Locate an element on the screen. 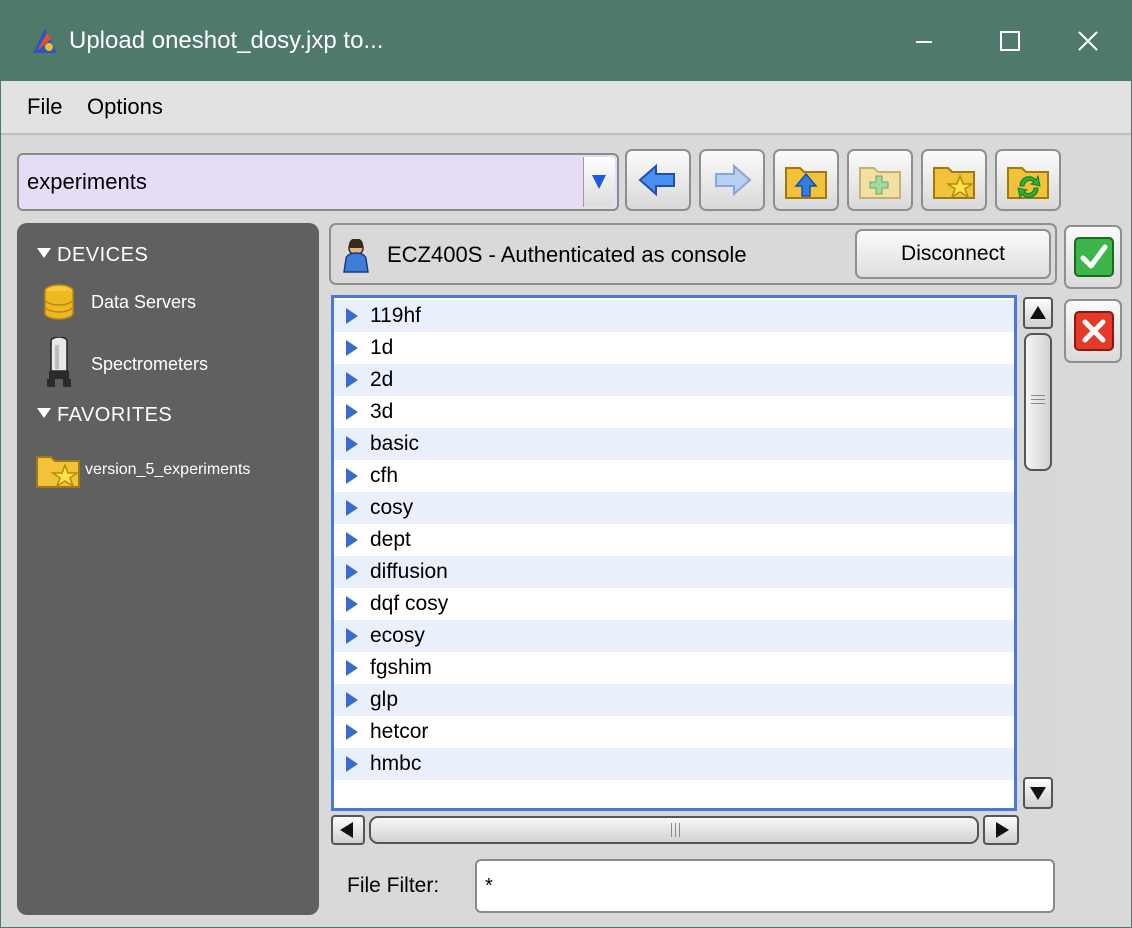 The height and width of the screenshot is (928, 1132). scroll-up-button is located at coordinates (1038, 313).